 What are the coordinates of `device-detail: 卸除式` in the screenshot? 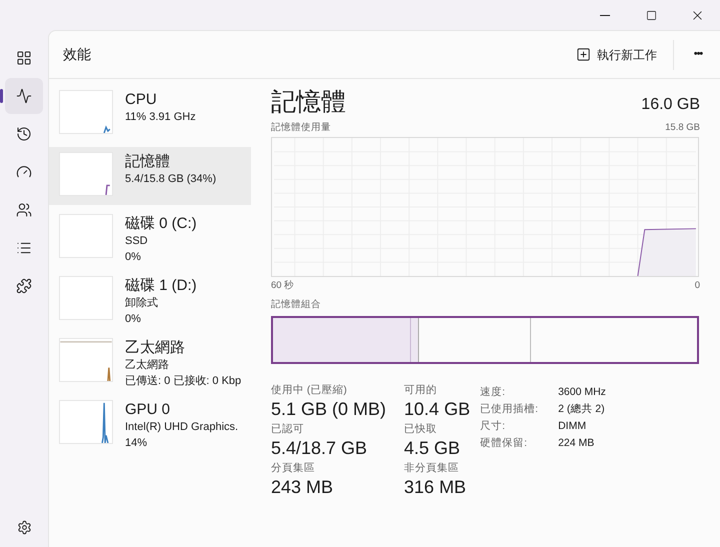 It's located at (142, 303).